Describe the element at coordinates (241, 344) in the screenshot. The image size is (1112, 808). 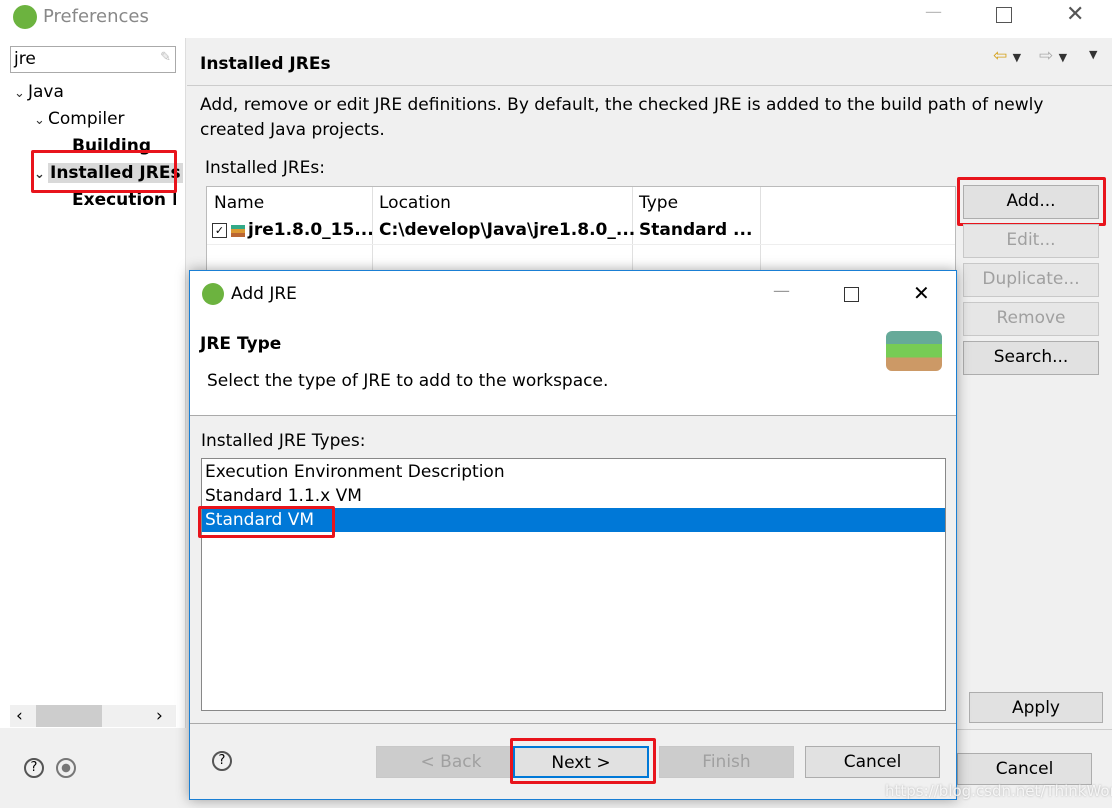
I see `dialog-heading: JRE Type` at that location.